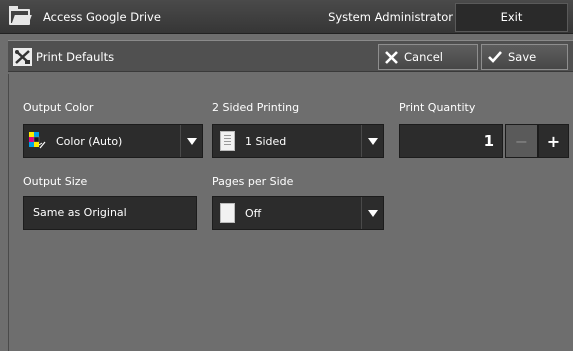  I want to click on print-quantity-label: Print Quantity, so click(437, 107).